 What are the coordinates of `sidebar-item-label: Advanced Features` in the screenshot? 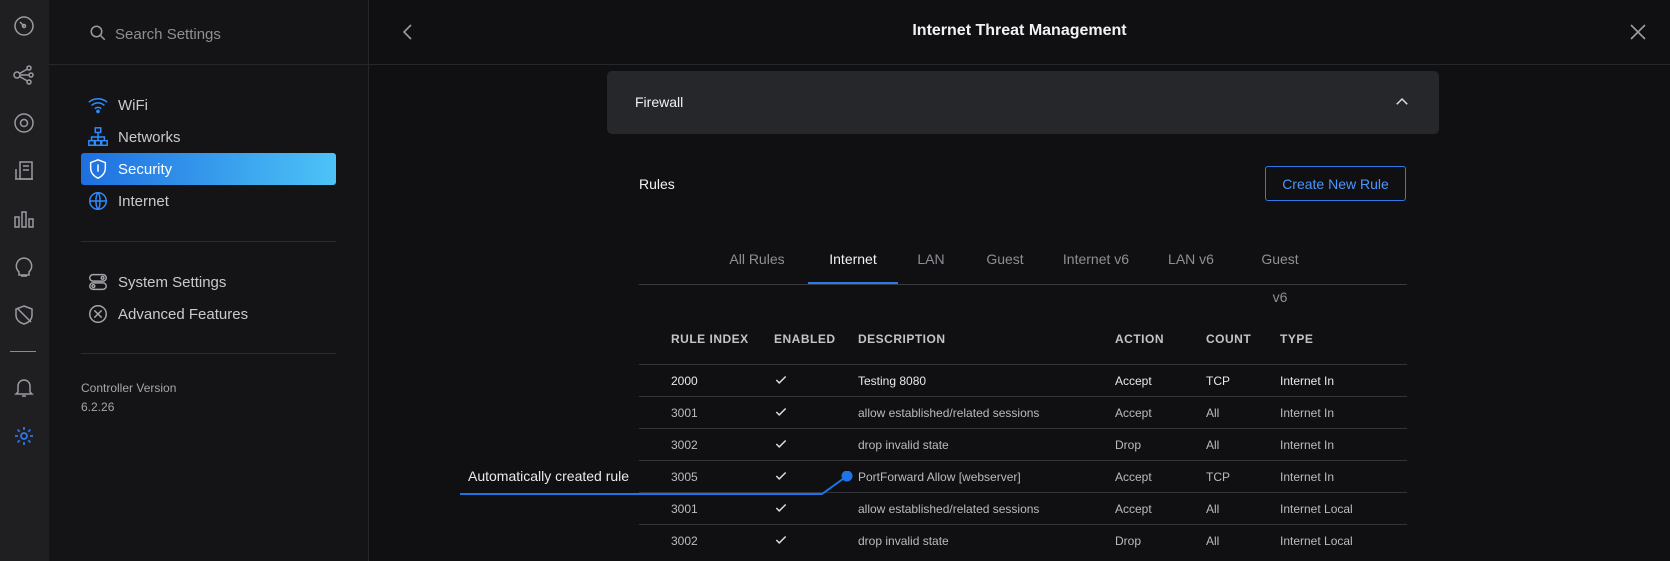 It's located at (183, 314).